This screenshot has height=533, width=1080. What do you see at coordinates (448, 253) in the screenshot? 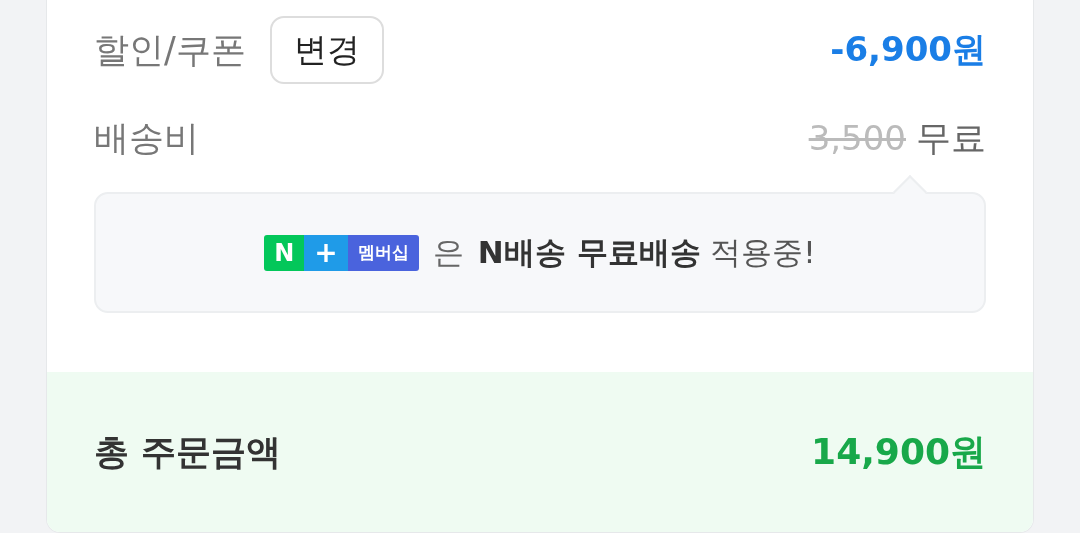
I see `notice-particle: 은` at bounding box center [448, 253].